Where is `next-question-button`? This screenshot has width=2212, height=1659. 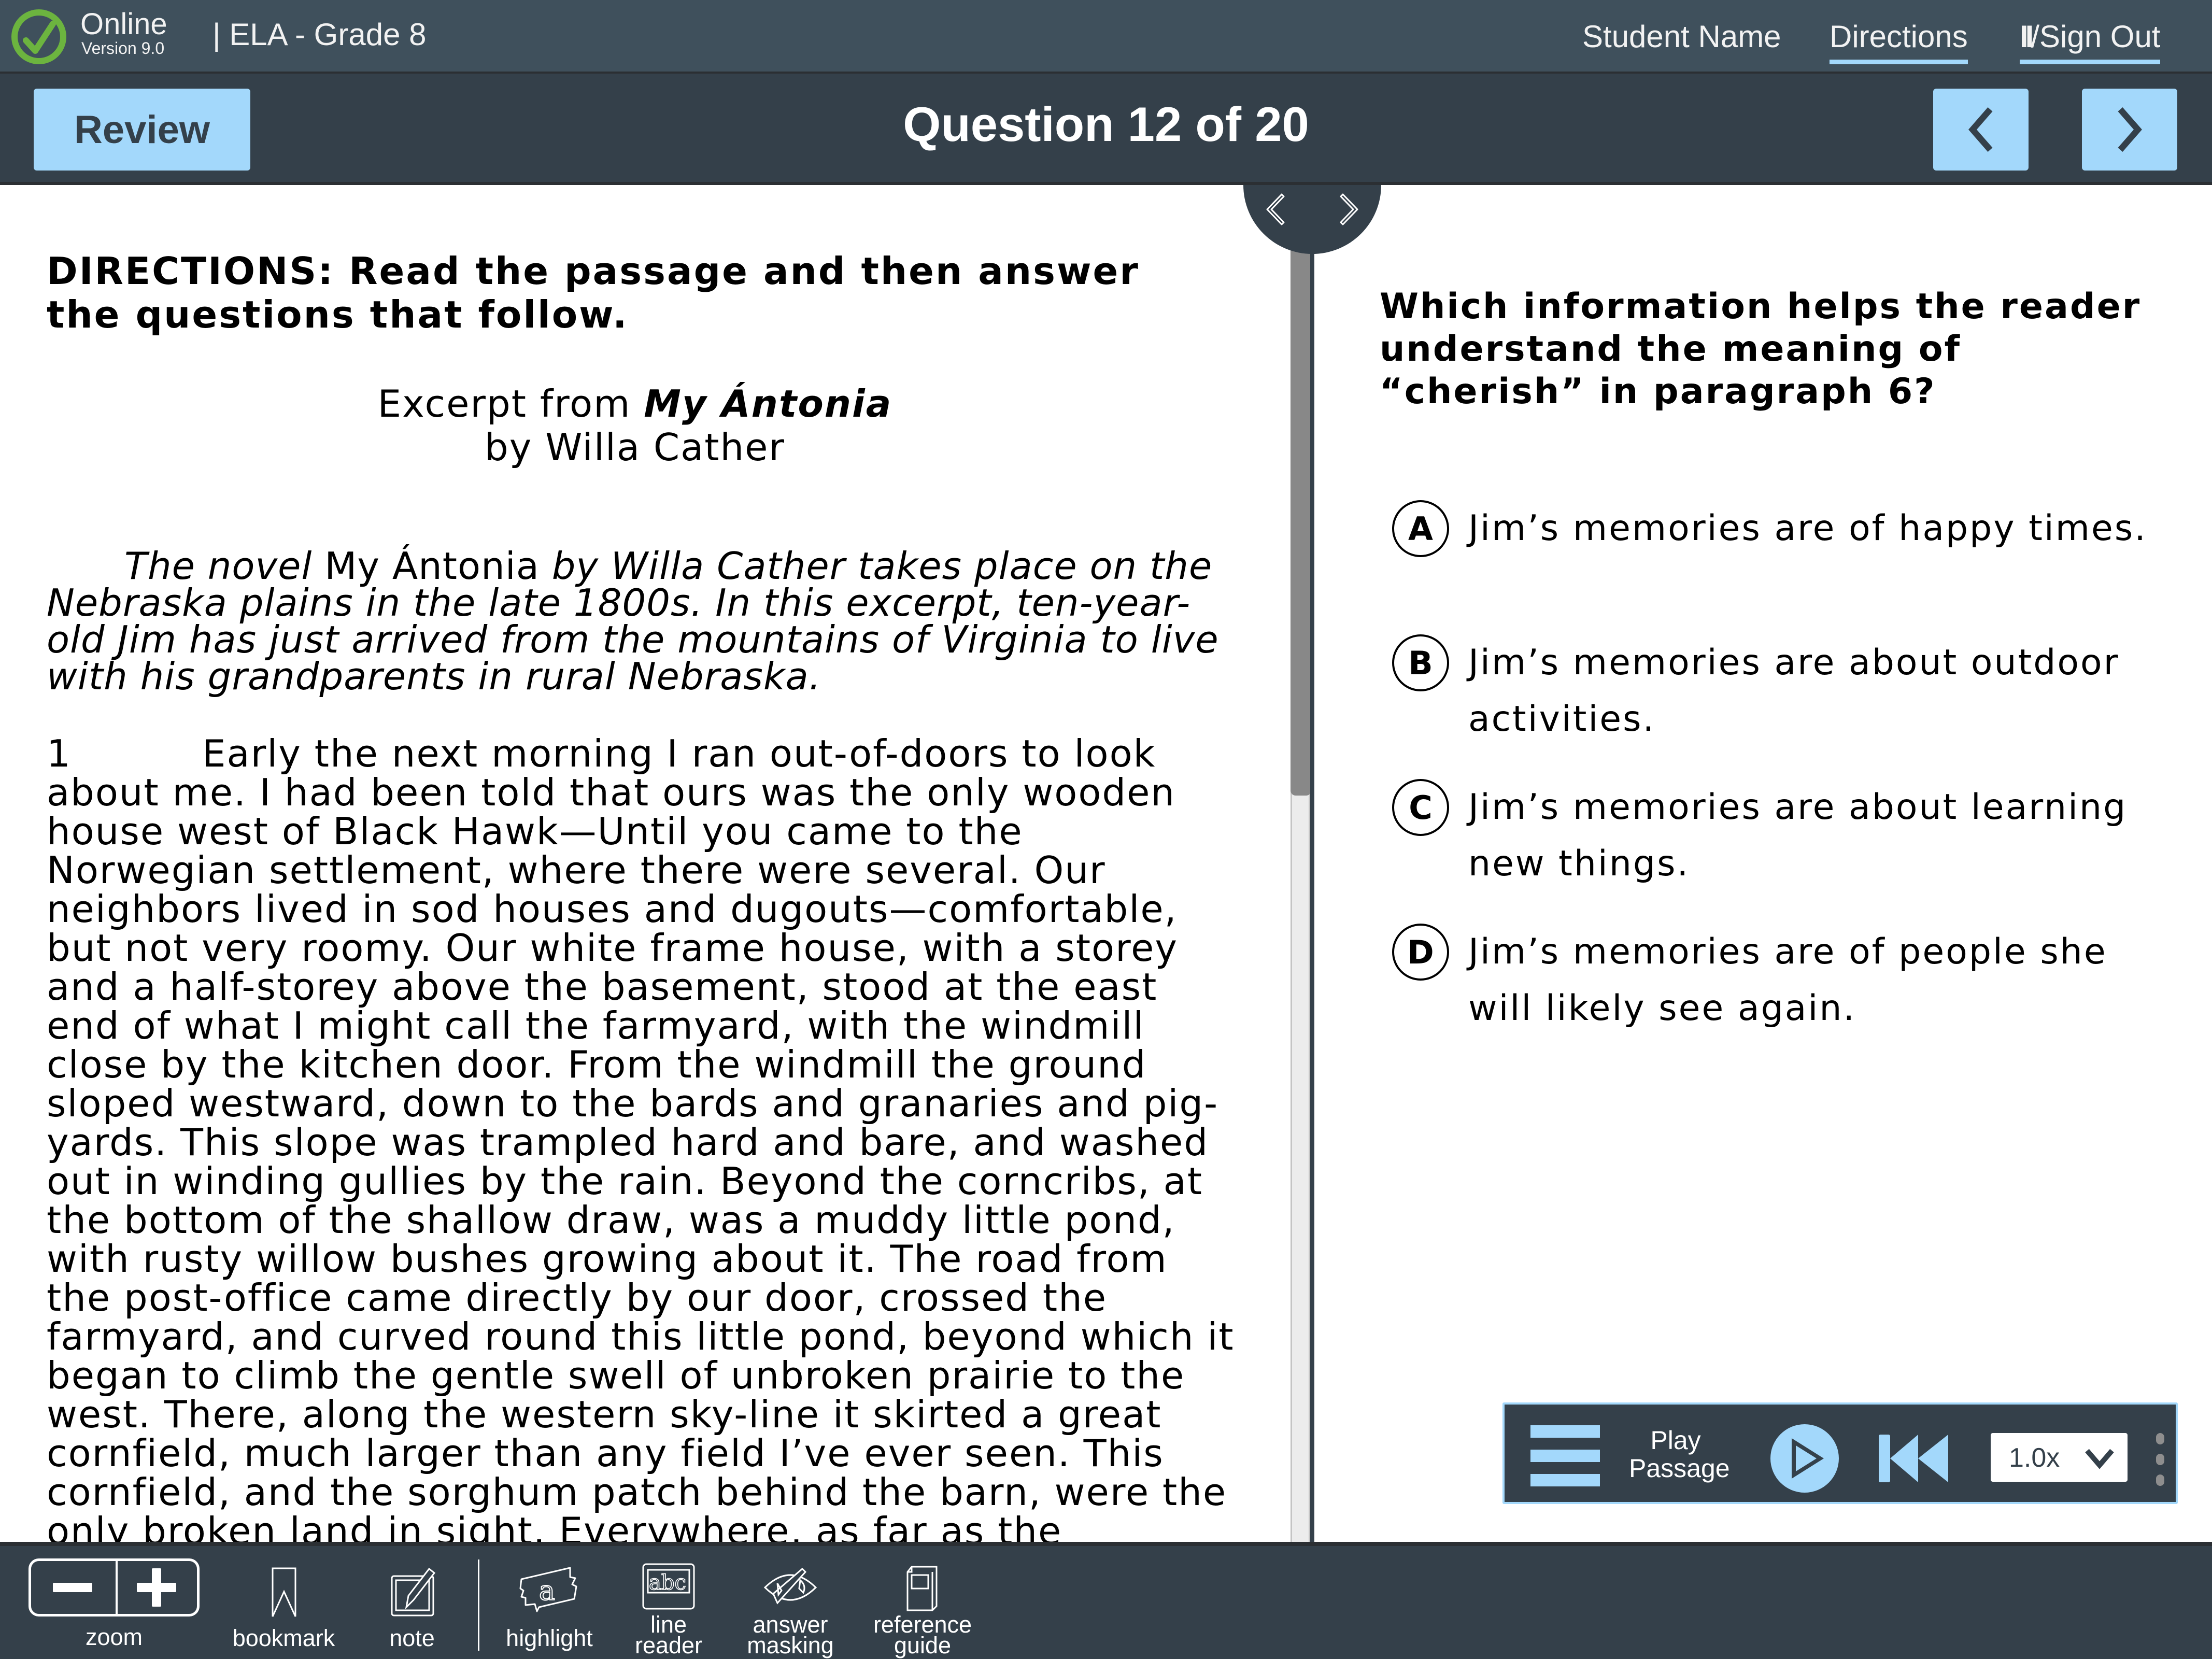
next-question-button is located at coordinates (2129, 130).